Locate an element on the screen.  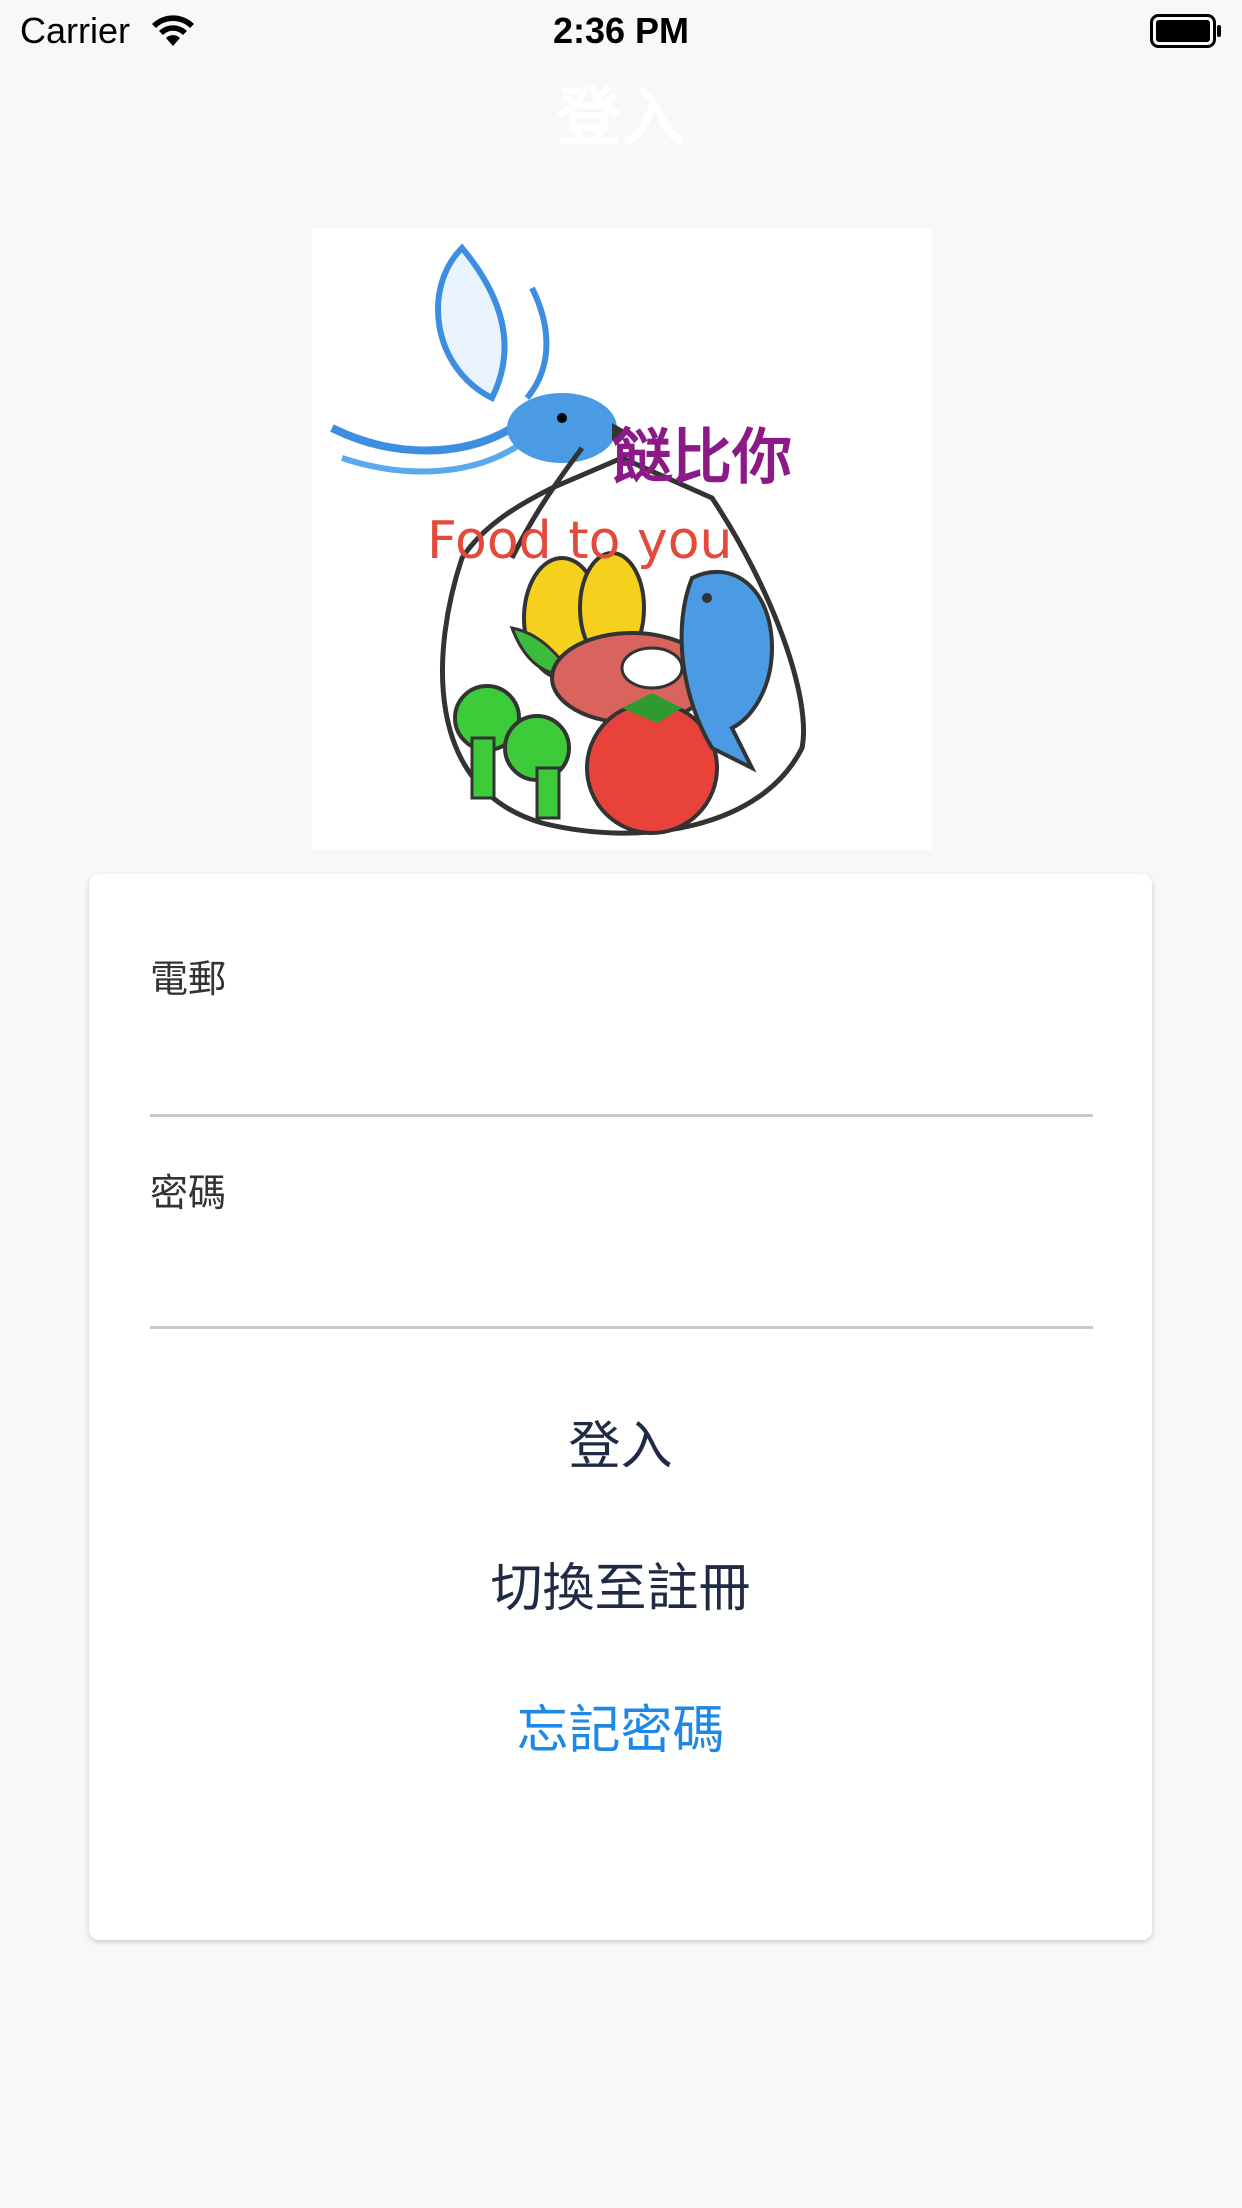
logo-english-text: Food to you is located at coordinates (580, 541).